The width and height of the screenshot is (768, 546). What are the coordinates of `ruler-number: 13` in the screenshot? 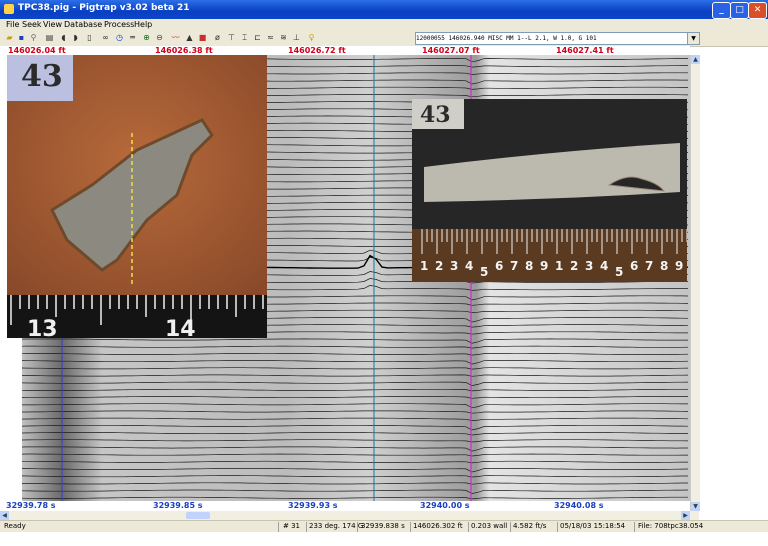 It's located at (42, 327).